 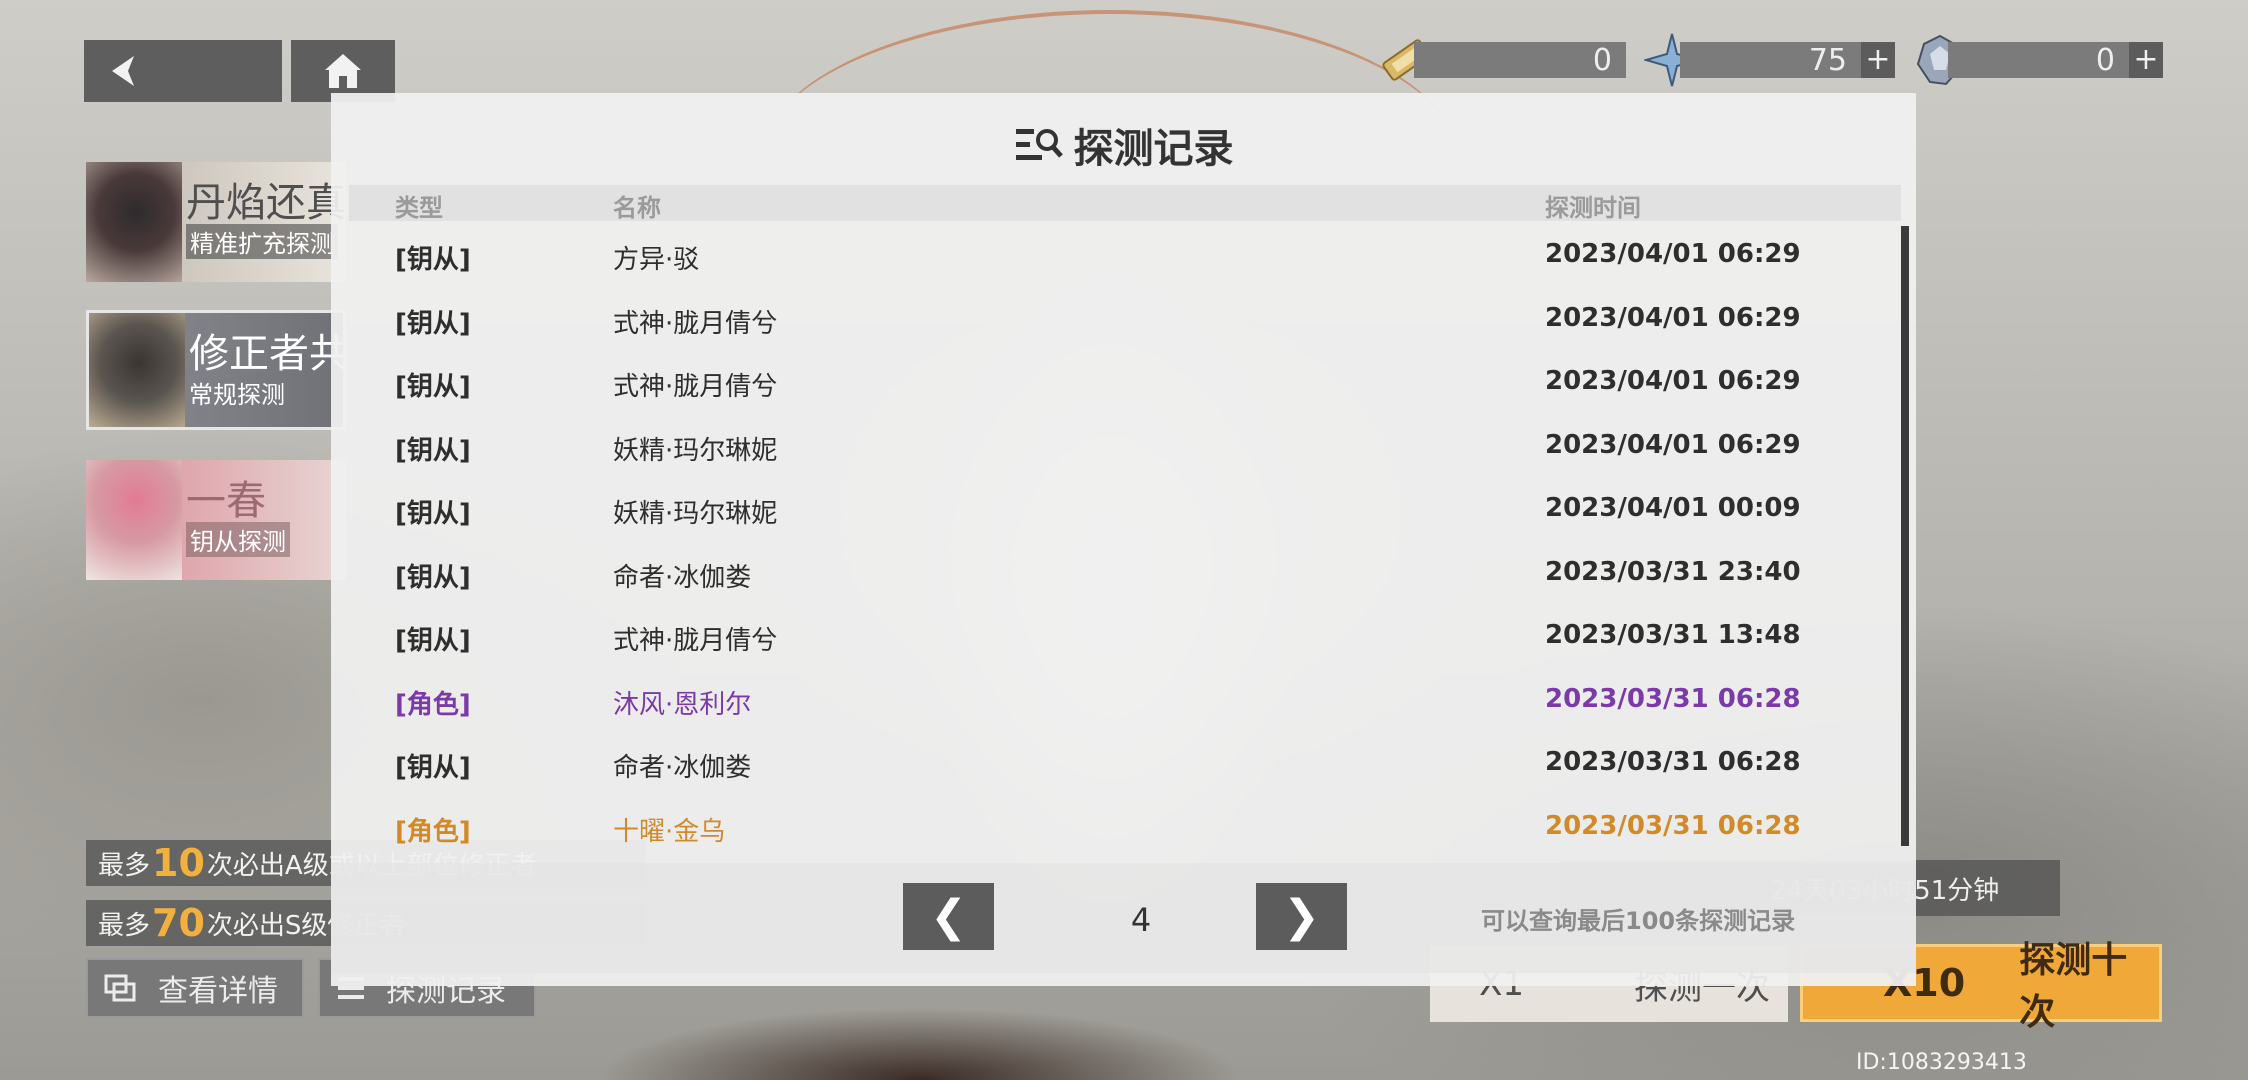 What do you see at coordinates (237, 395) in the screenshot?
I see `banner-subtitle: 常规探测` at bounding box center [237, 395].